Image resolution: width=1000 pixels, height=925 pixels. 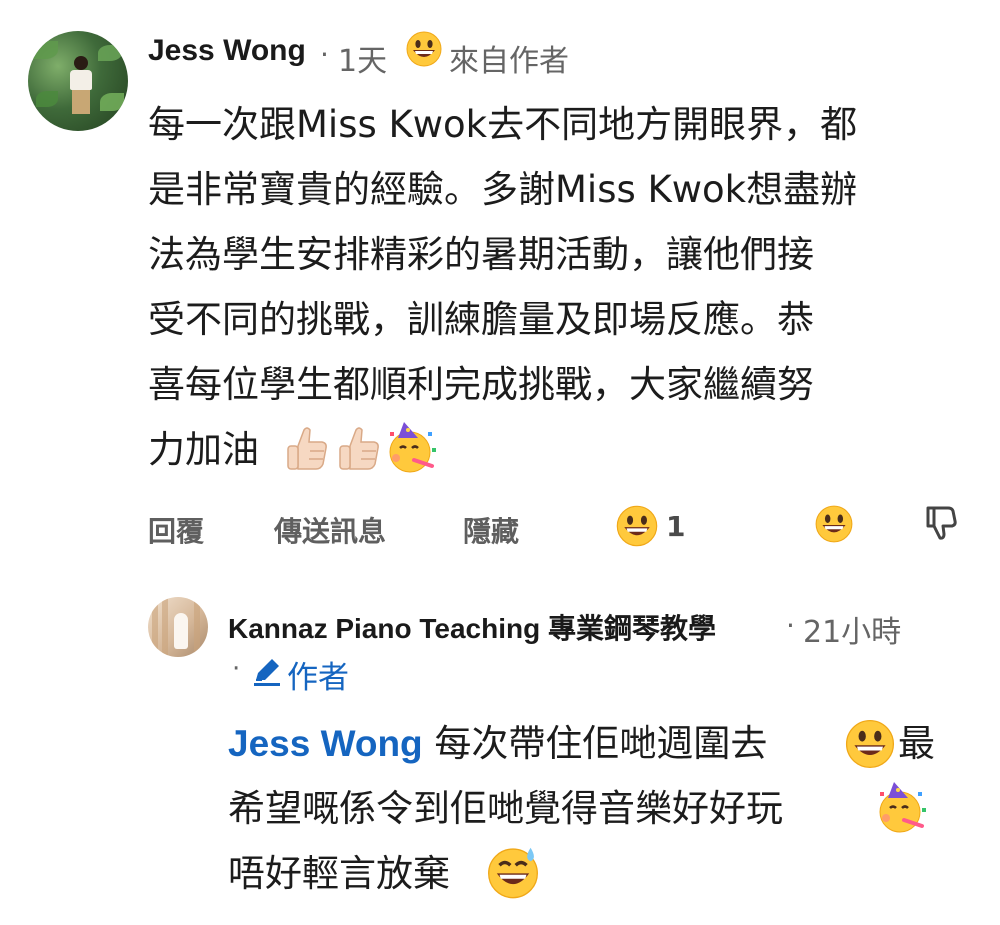 I want to click on comment-author-name: Jess Wong, so click(x=227, y=51).